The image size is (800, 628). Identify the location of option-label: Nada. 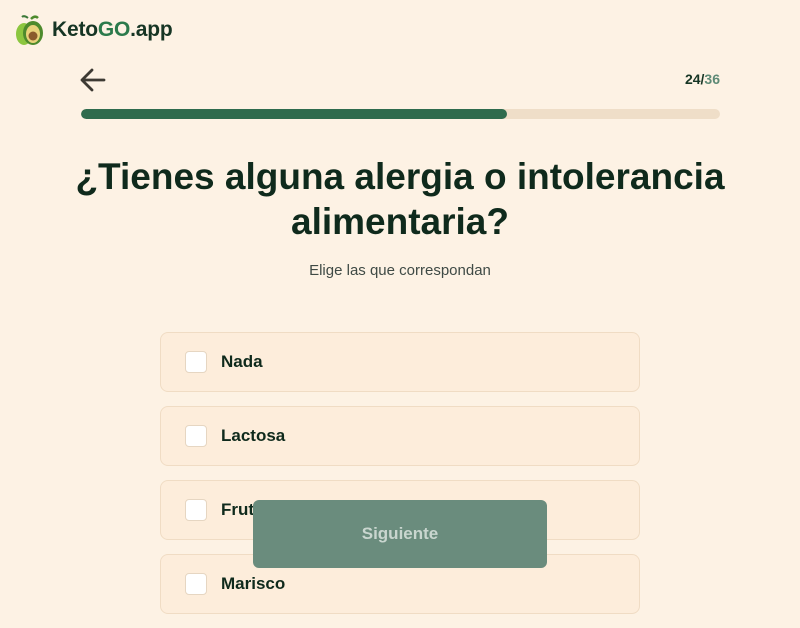
(242, 361).